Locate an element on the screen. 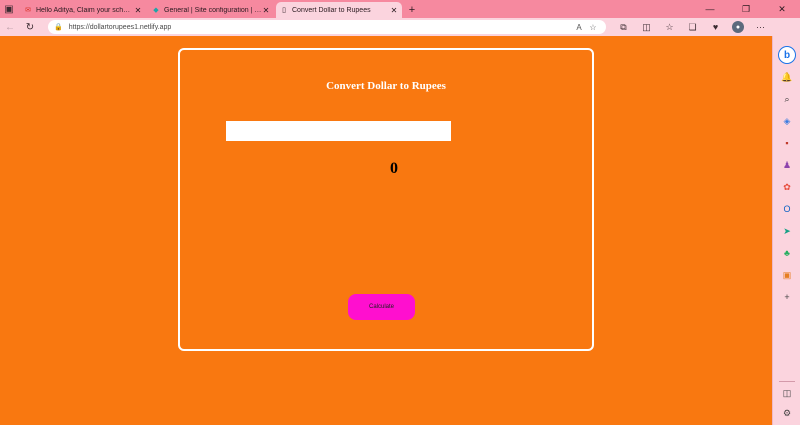 The image size is (800, 425). gmail-icon: ✉ is located at coordinates (28, 10).